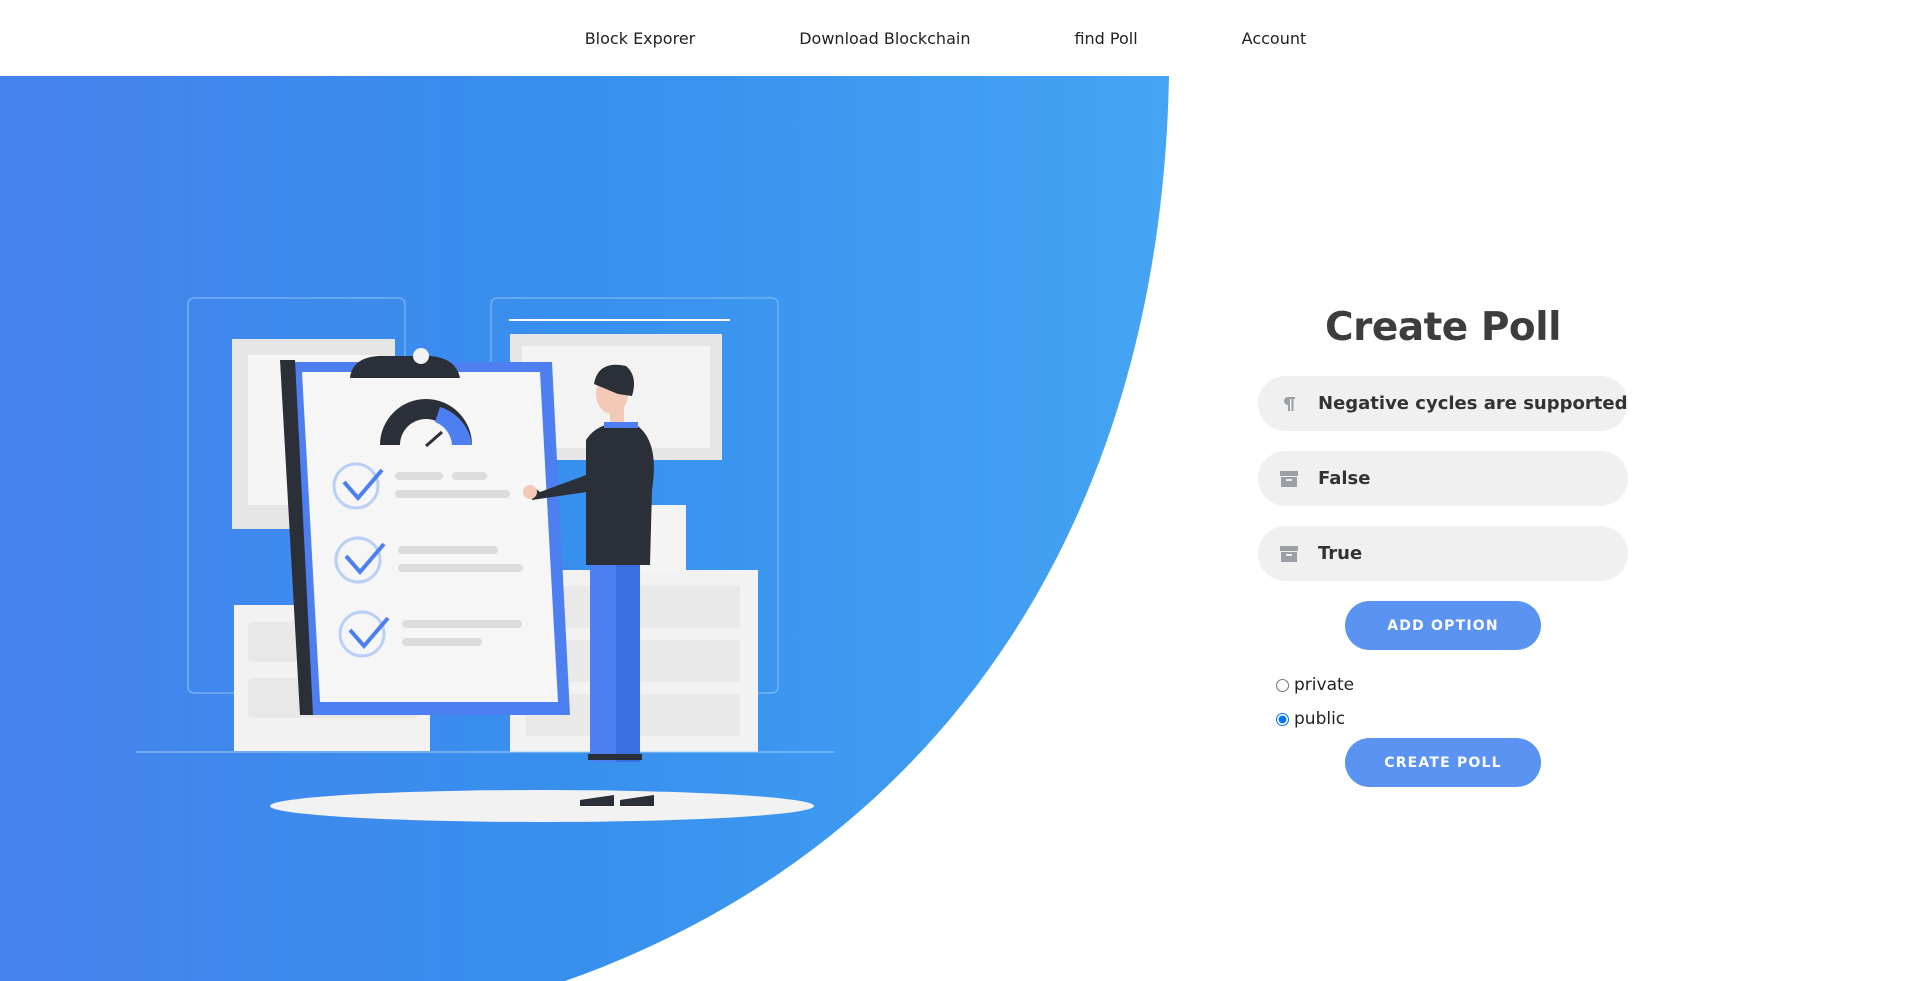 Image resolution: width=1905 pixels, height=981 pixels. What do you see at coordinates (1105, 38) in the screenshot?
I see `nav-link-find-poll: find Poll` at bounding box center [1105, 38].